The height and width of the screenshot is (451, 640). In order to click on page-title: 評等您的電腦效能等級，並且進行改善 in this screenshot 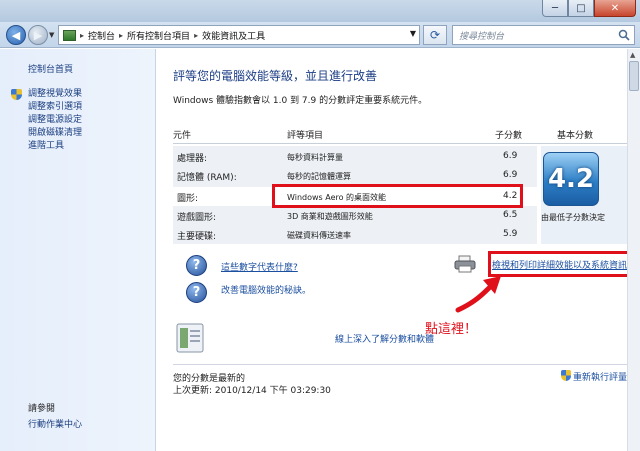, I will do `click(275, 76)`.